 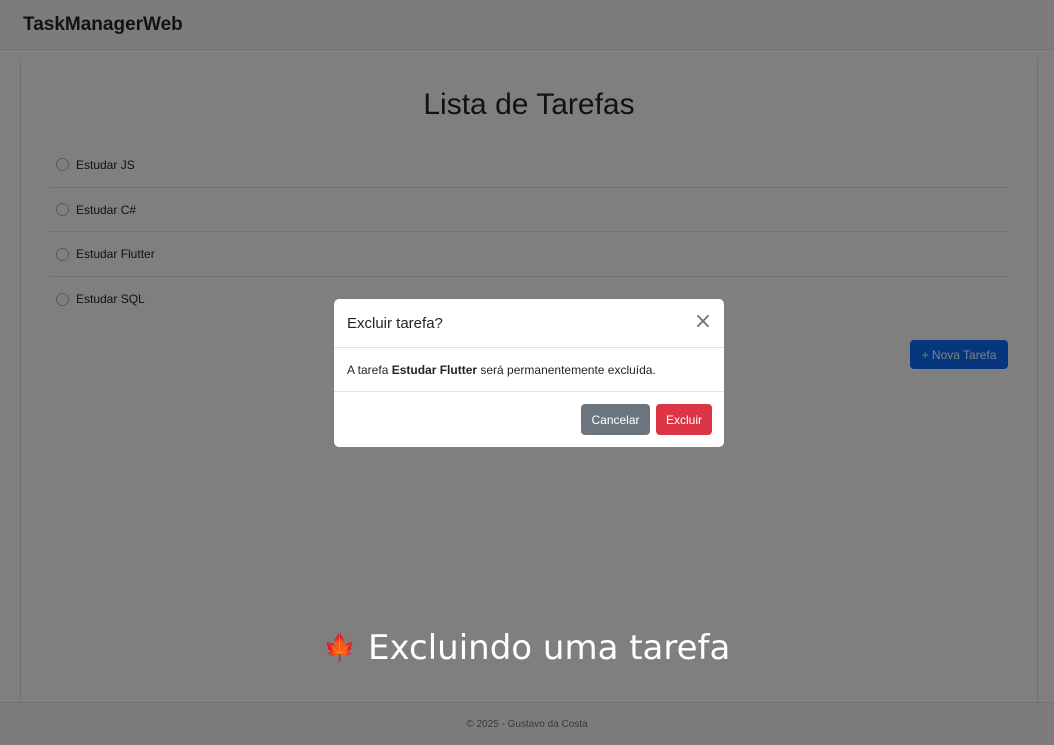 What do you see at coordinates (566, 370) in the screenshot?
I see `modal-body-suffix: será permanentemente excluída.` at bounding box center [566, 370].